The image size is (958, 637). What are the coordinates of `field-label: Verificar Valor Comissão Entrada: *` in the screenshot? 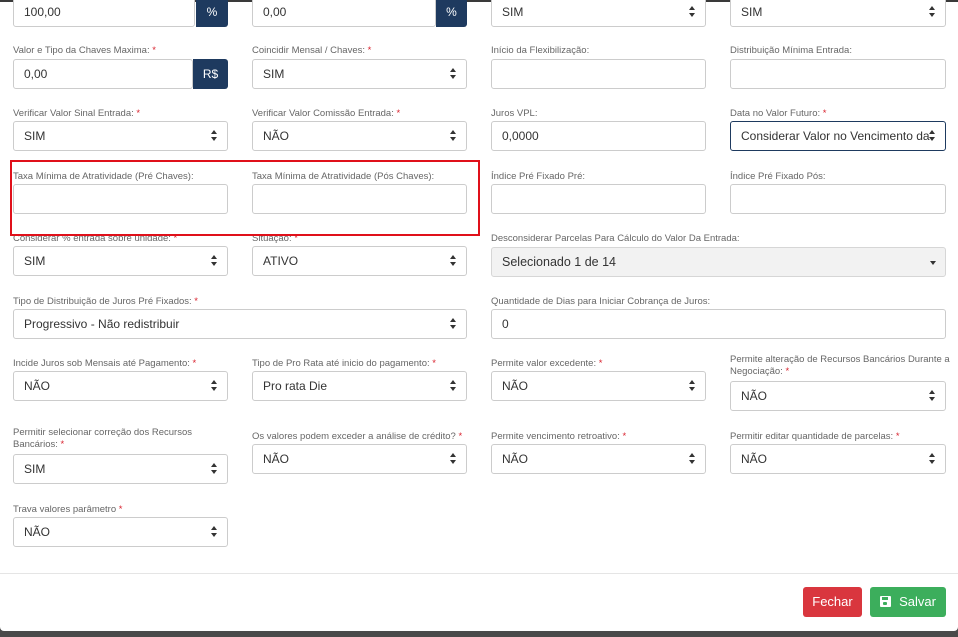 It's located at (326, 113).